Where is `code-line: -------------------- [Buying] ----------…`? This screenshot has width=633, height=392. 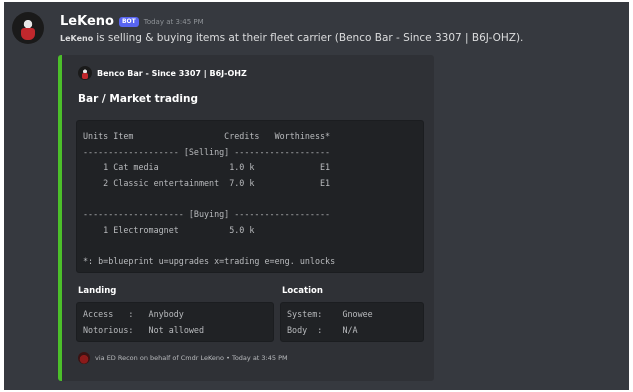 code-line: -------------------- [Buying] ----------… is located at coordinates (207, 213).